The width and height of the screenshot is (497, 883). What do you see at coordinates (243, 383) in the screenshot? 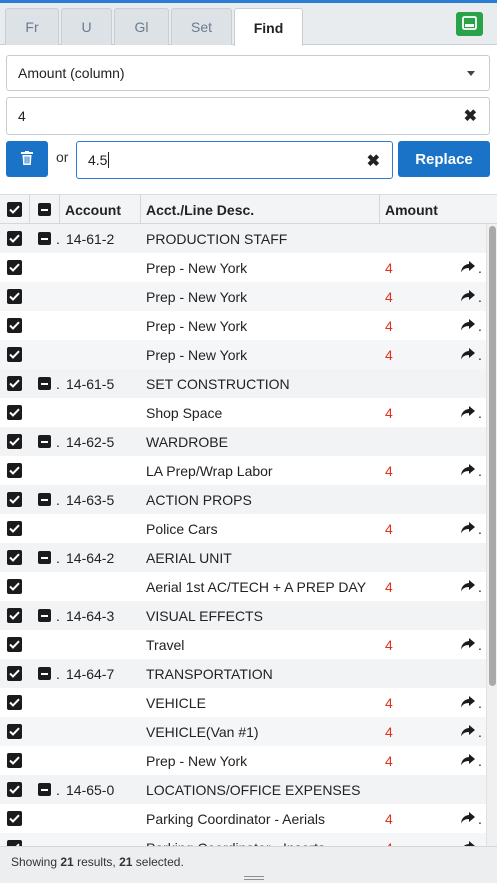
I see `account-group-row: . 14-61-5 SET CONSTRUCTION` at bounding box center [243, 383].